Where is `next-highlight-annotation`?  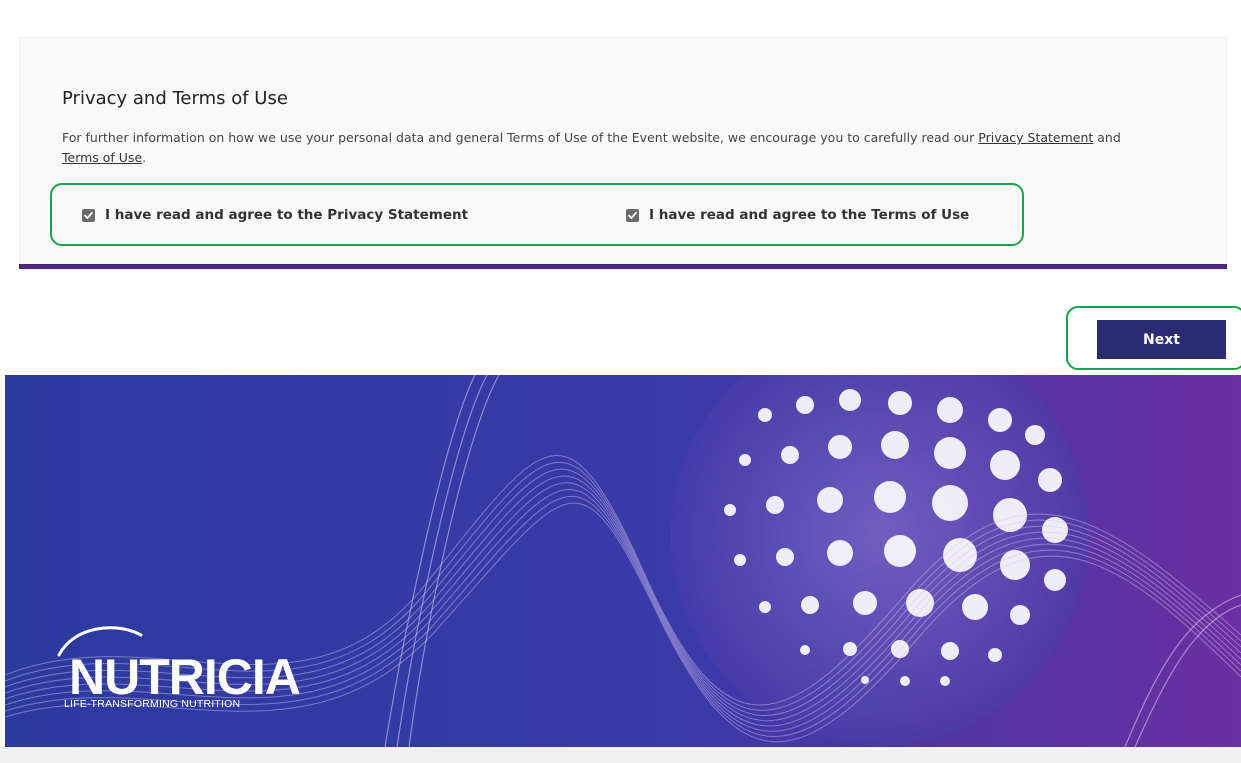 next-highlight-annotation is located at coordinates (1153, 338).